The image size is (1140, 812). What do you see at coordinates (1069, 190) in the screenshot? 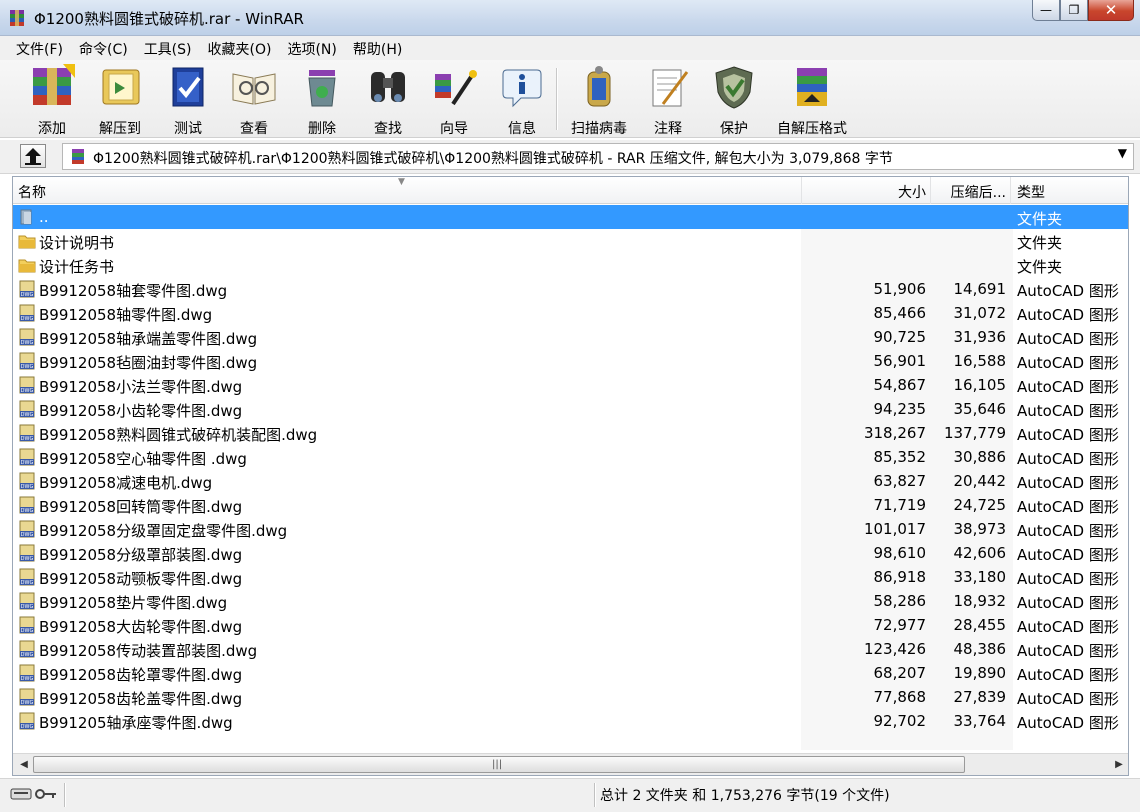
I see `column-type: 类型` at bounding box center [1069, 190].